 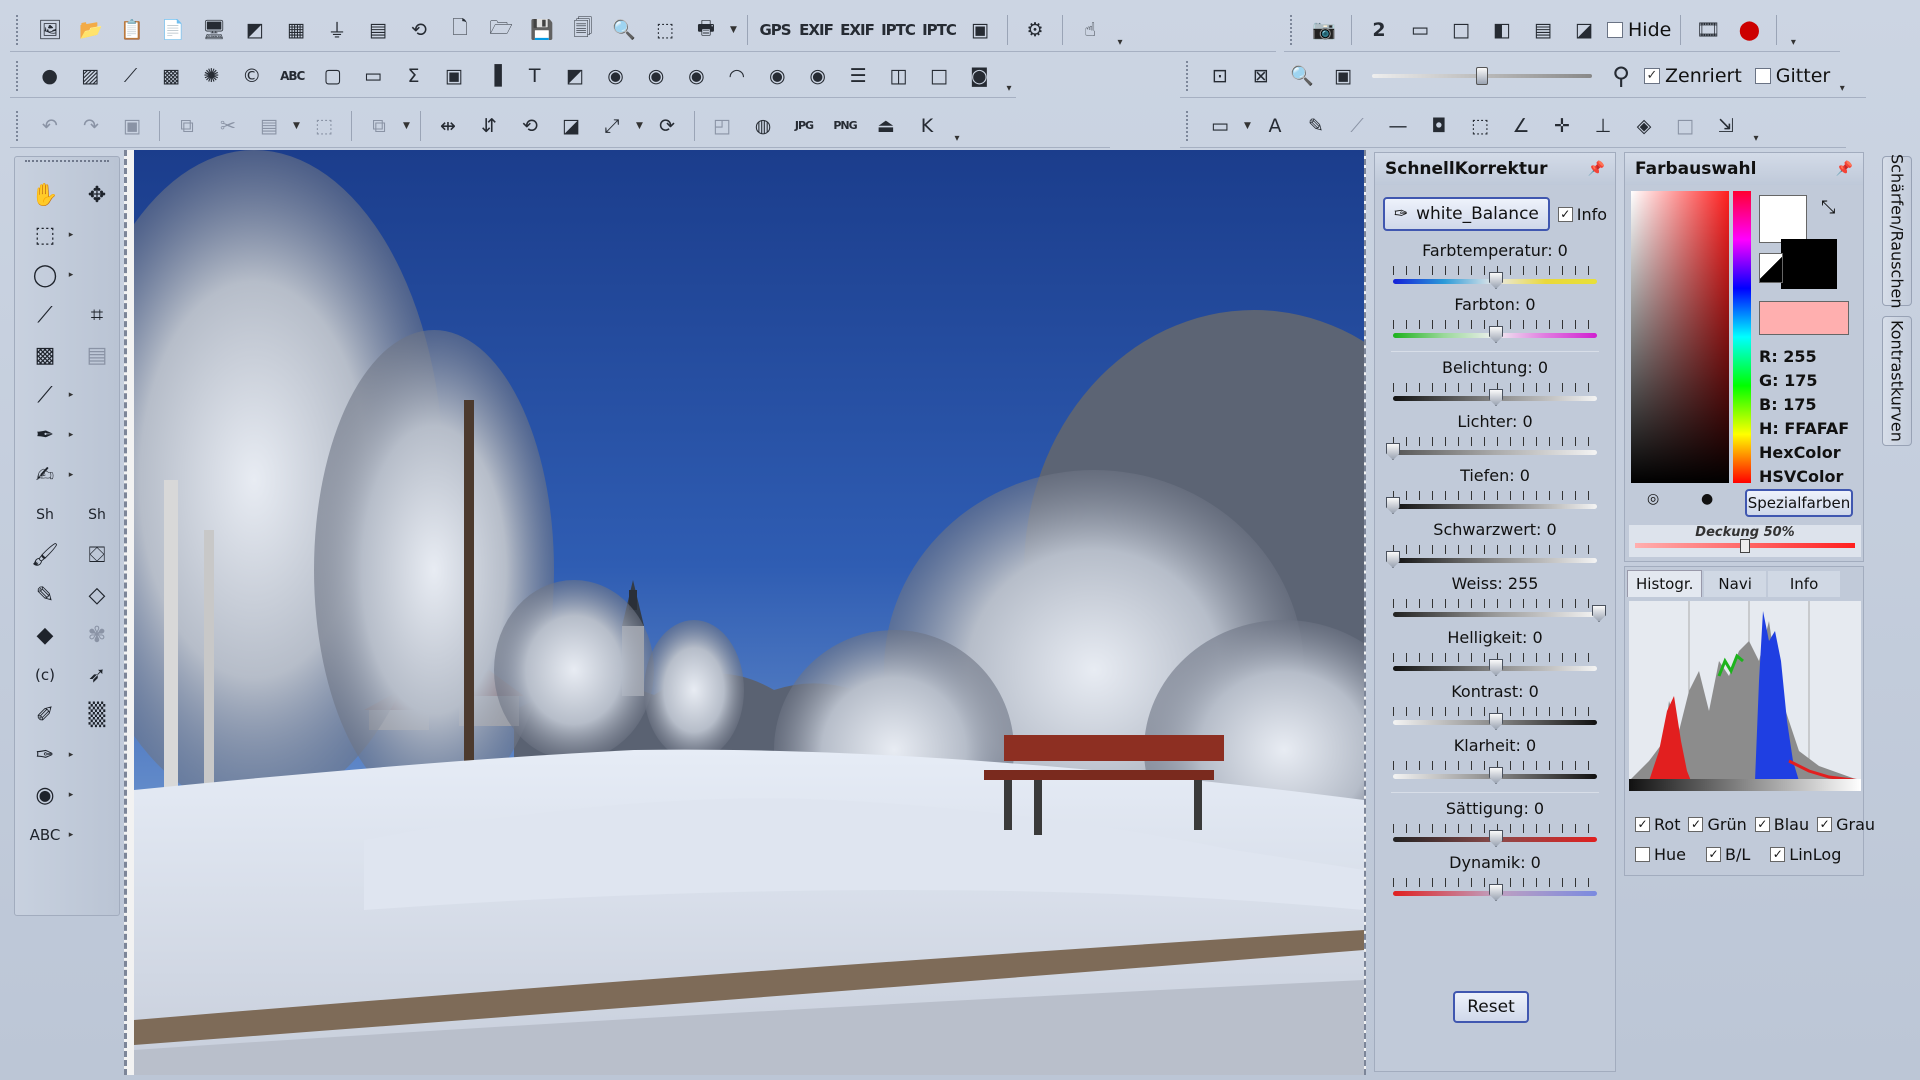 What do you see at coordinates (1439, 126) in the screenshot?
I see `portrait-icon: ◘` at bounding box center [1439, 126].